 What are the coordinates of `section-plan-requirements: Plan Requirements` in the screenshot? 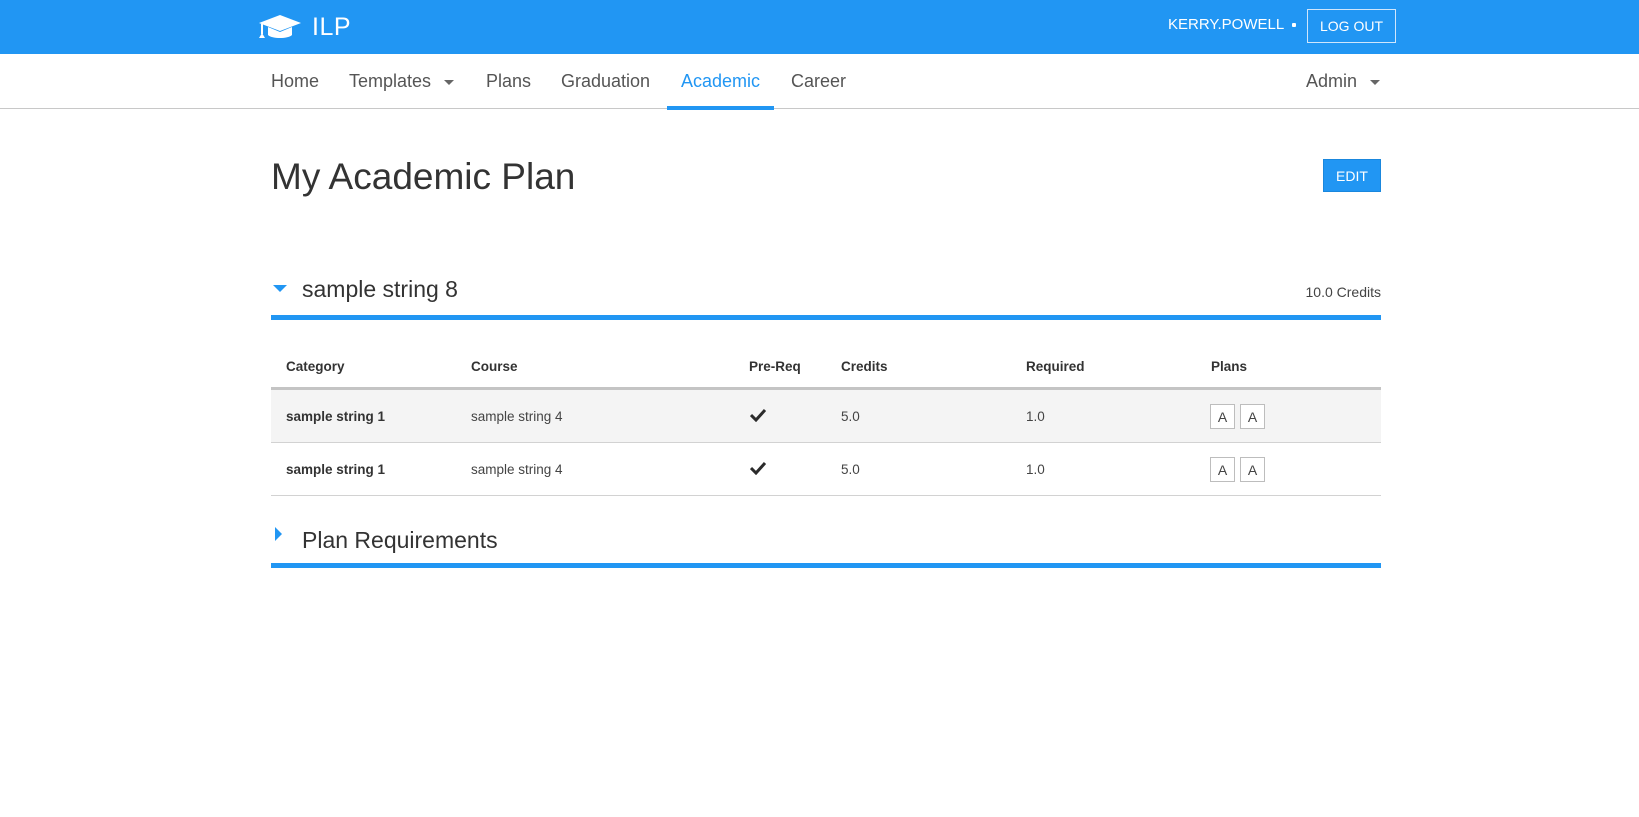 It's located at (826, 543).